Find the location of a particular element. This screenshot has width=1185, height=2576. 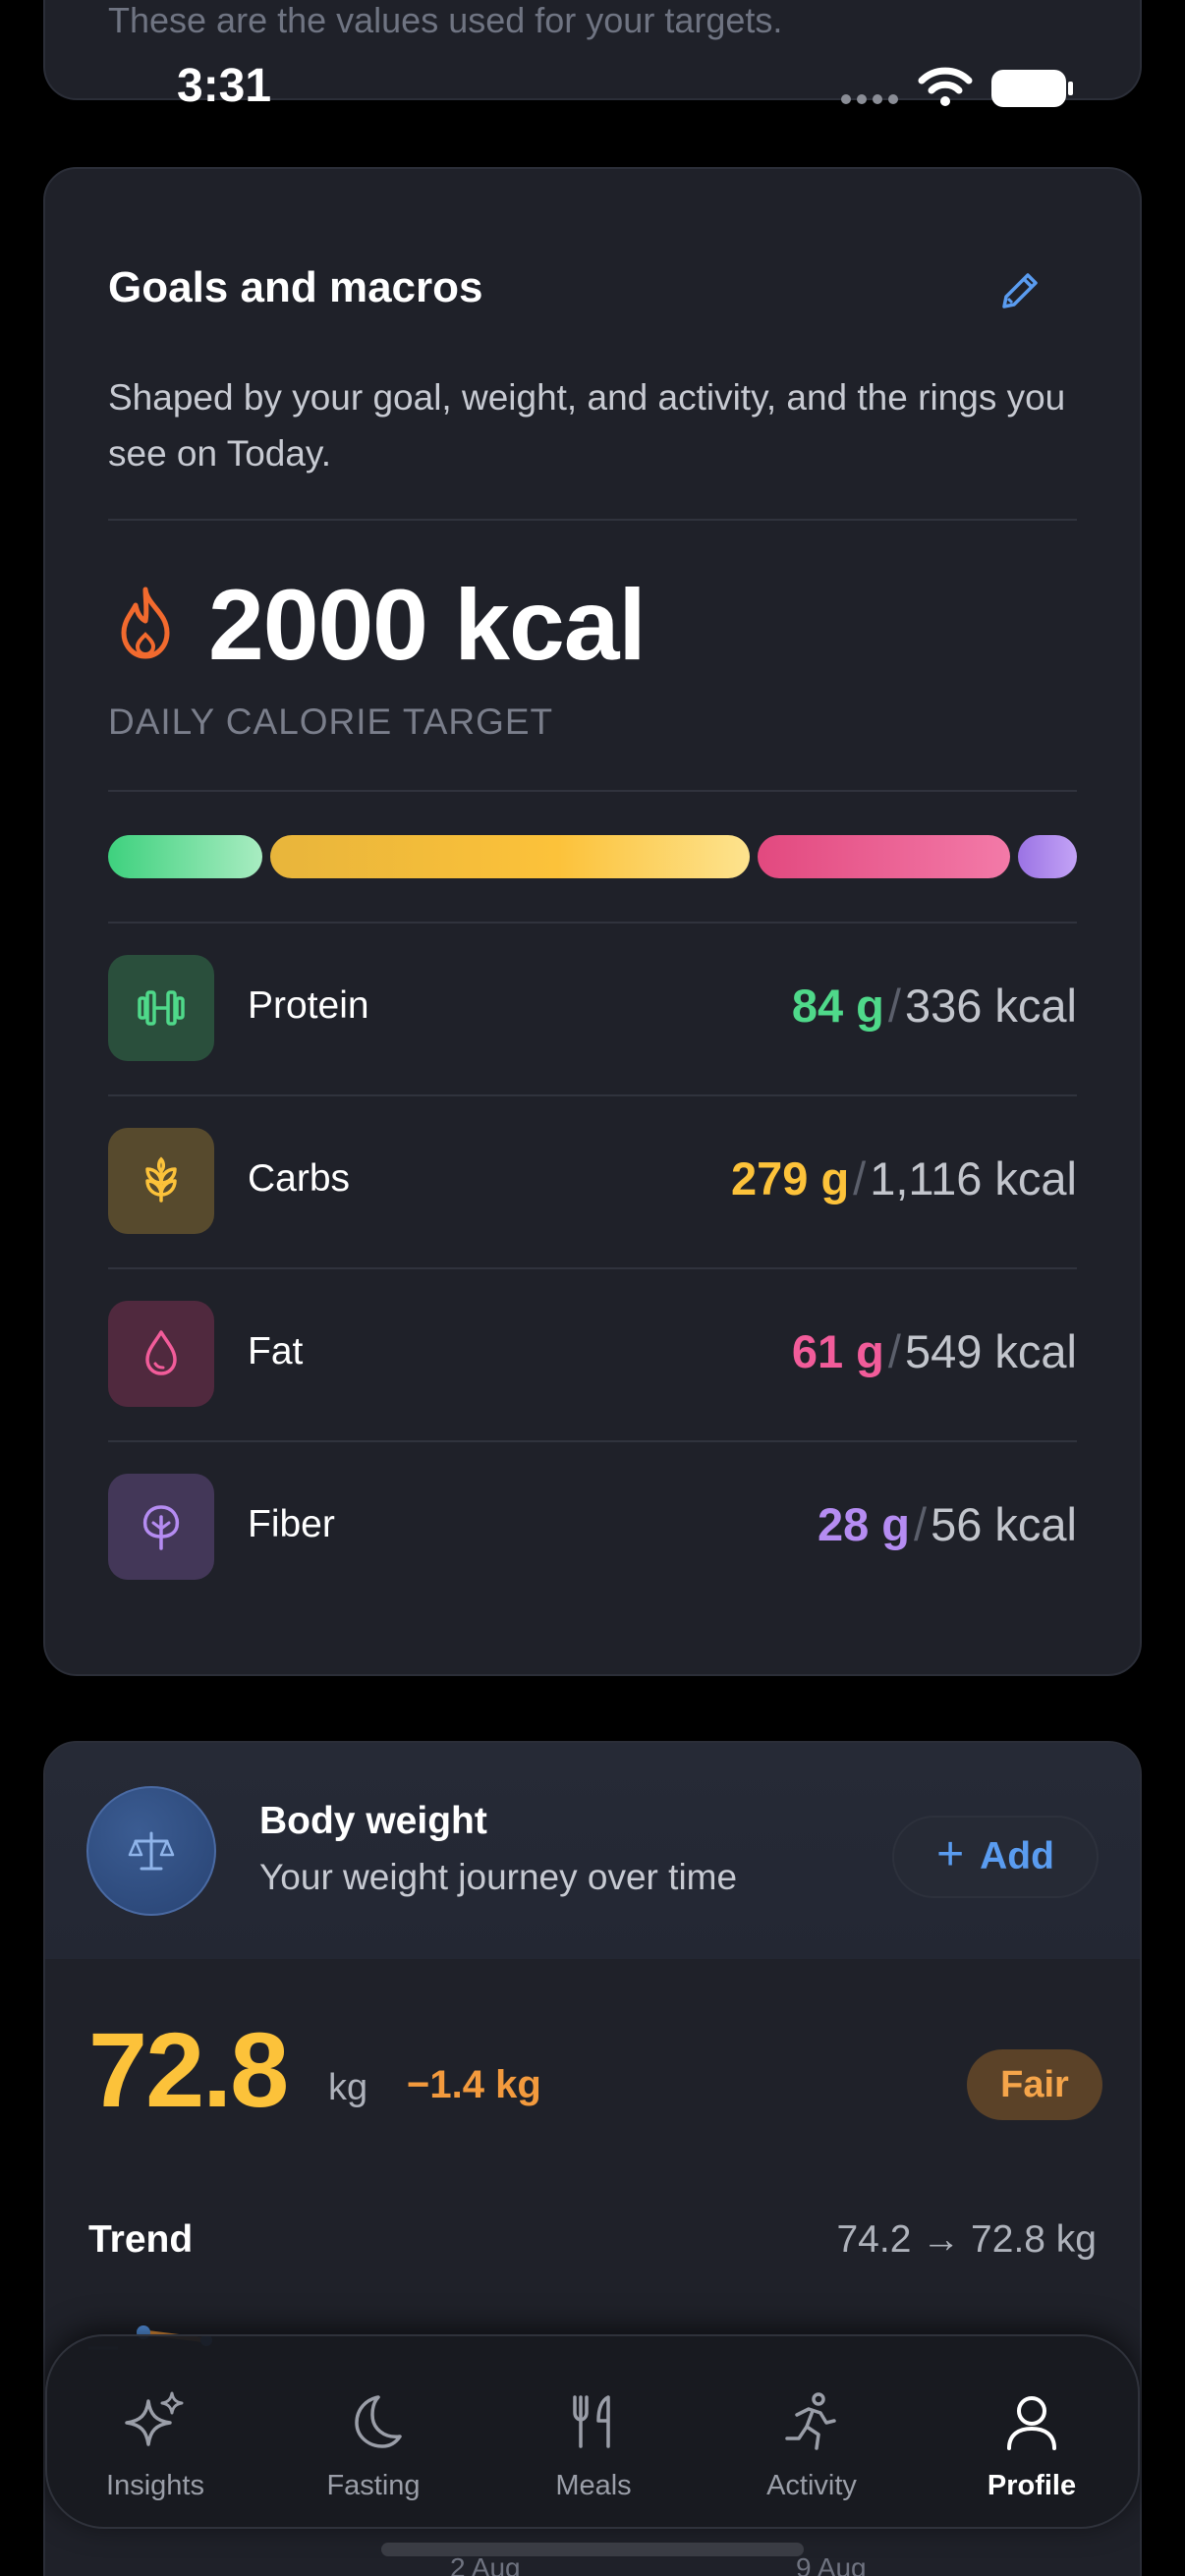

macro-row-fiber: Fiber 28 g/56 kcal is located at coordinates (592, 1528).